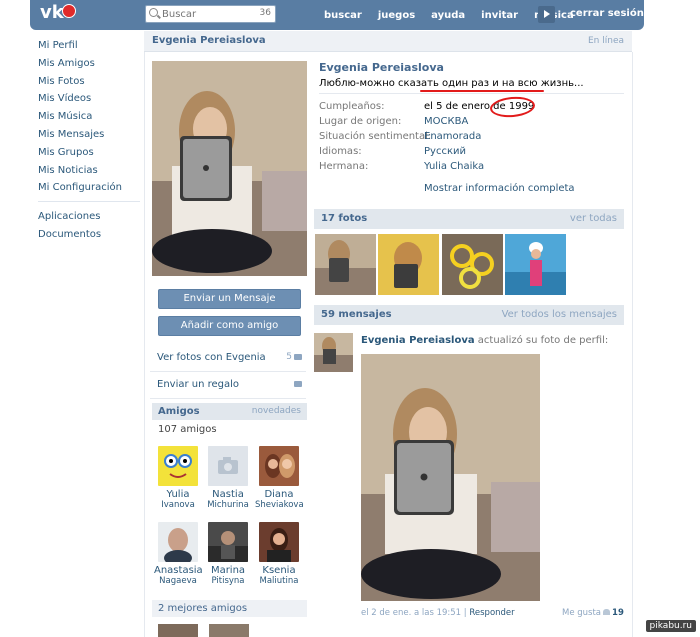 The image size is (700, 637). I want to click on friend-first-name: Marina, so click(228, 570).